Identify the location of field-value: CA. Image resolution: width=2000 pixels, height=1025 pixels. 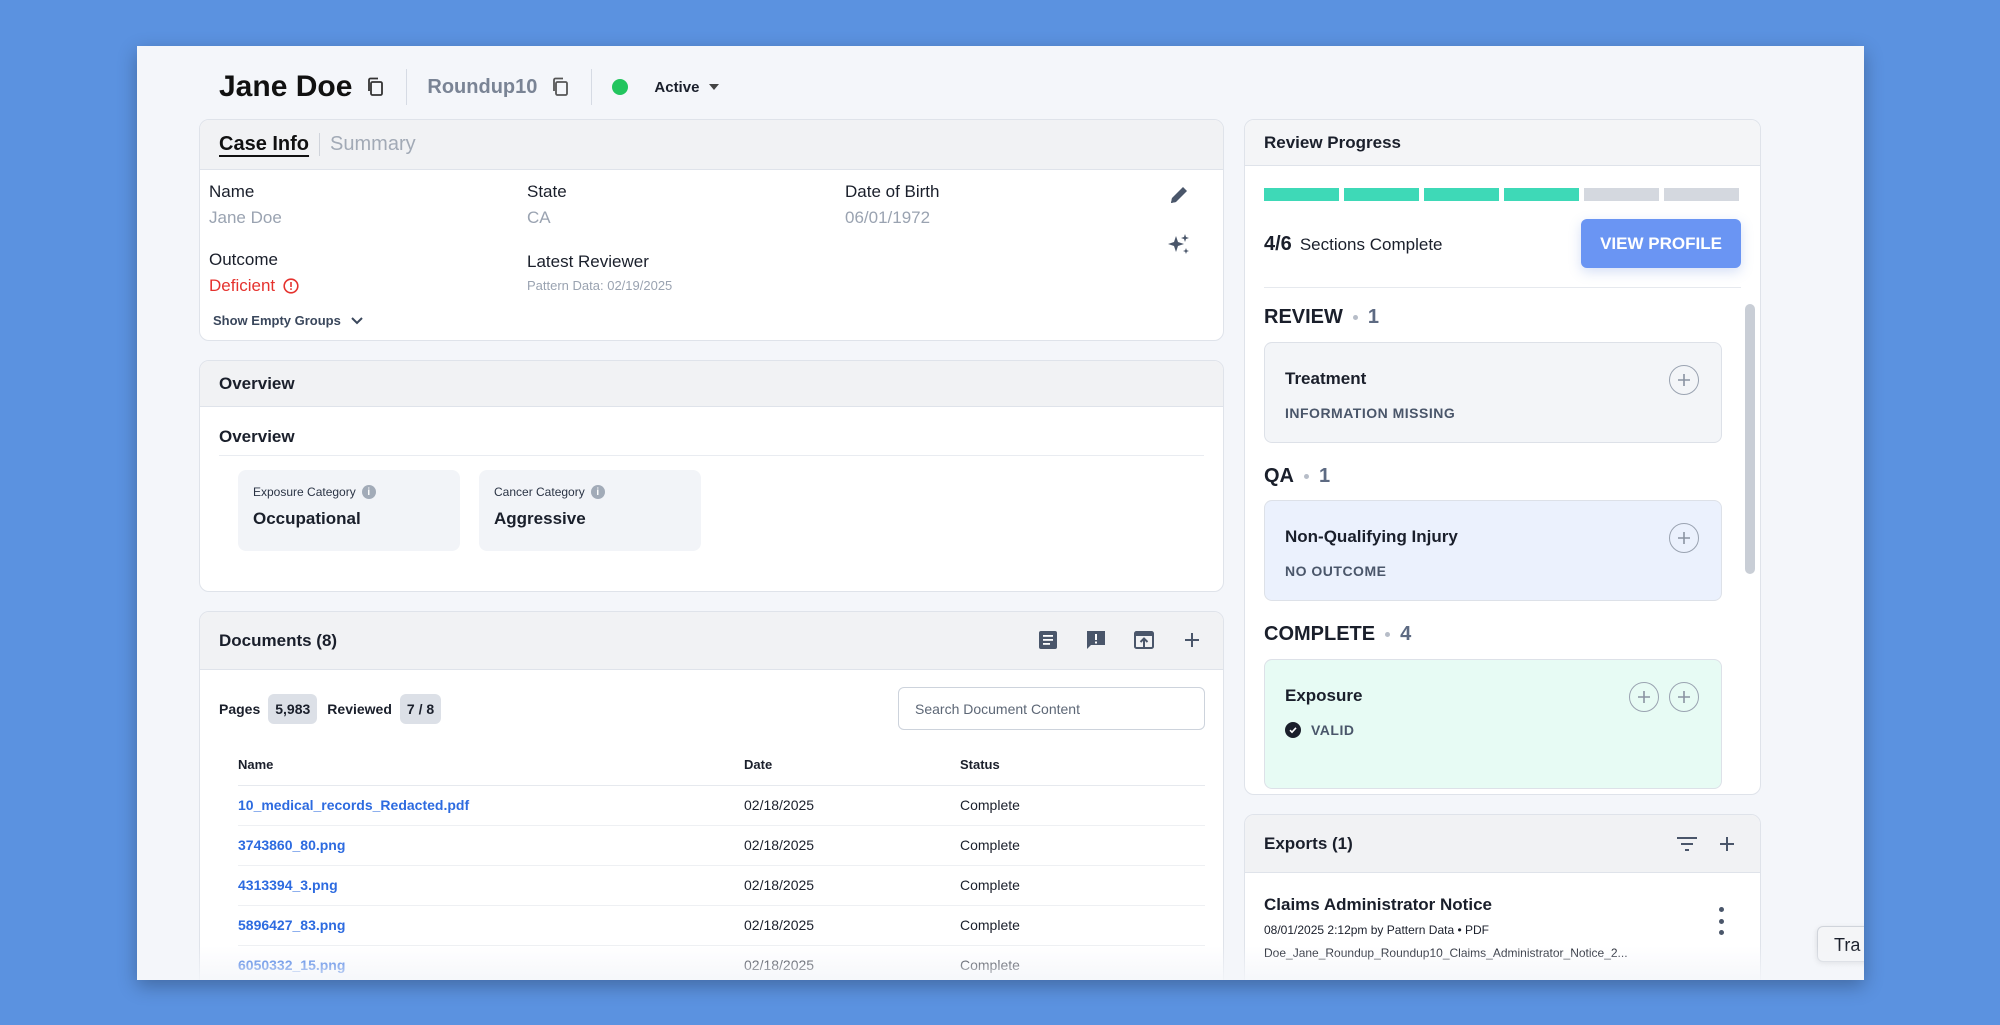
(539, 217).